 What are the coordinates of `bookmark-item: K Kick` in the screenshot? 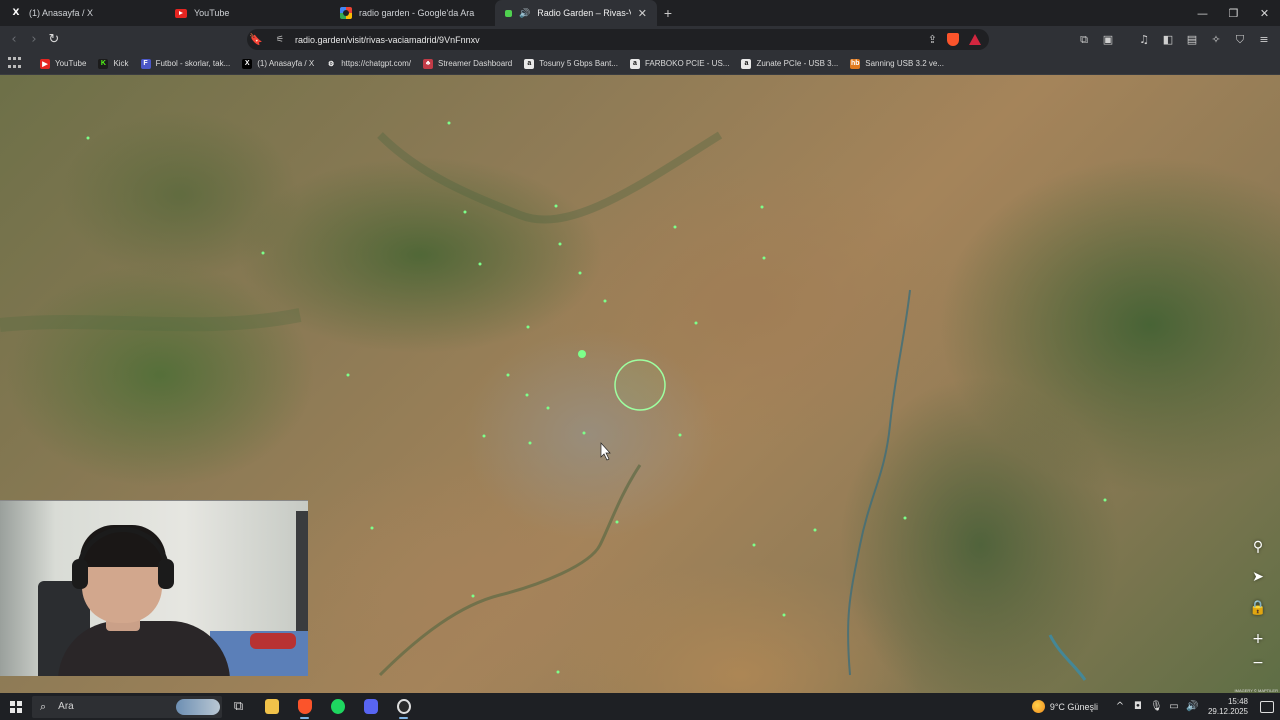 It's located at (113, 63).